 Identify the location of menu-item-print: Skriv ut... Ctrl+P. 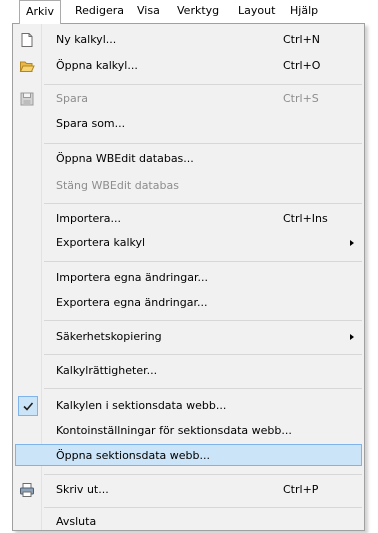
(188, 490).